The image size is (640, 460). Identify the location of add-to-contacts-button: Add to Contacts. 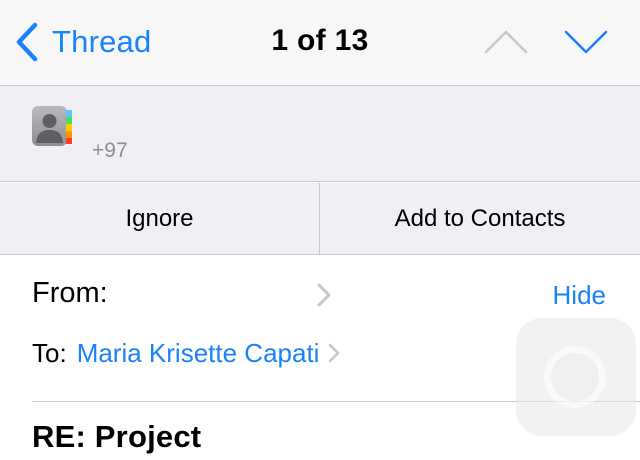
(480, 219).